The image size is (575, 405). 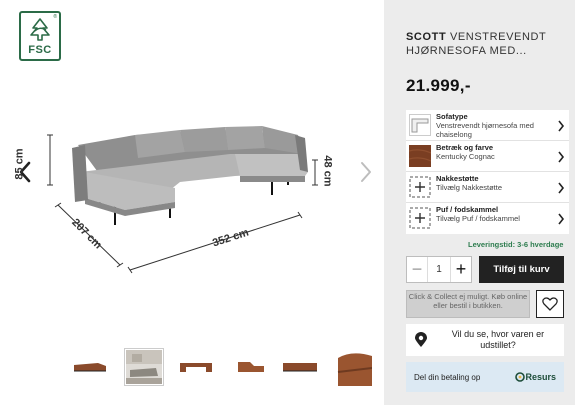 I want to click on payment-split-banner: Del din betaling op Resurs, so click(x=485, y=377).